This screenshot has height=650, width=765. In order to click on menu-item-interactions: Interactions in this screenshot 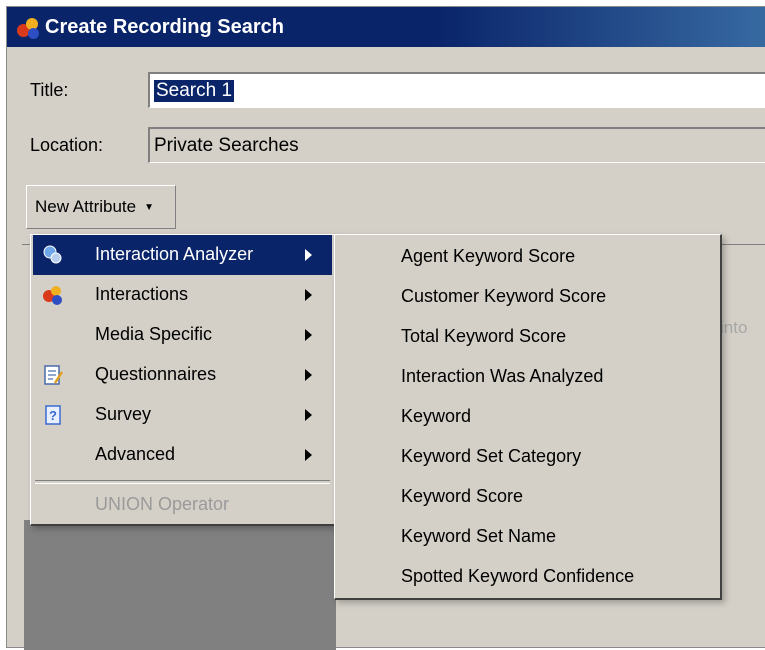, I will do `click(182, 295)`.